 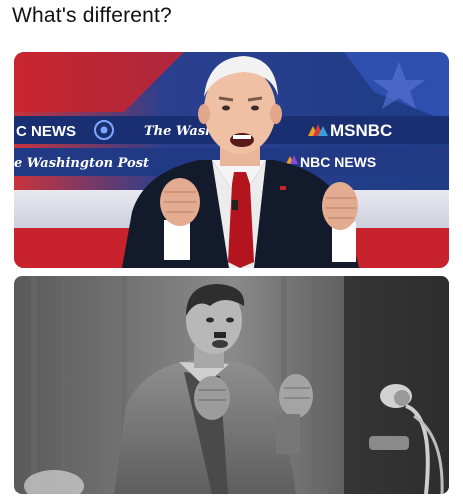 What do you see at coordinates (361, 130) in the screenshot?
I see `banner-msnbc-label: MSNBC` at bounding box center [361, 130].